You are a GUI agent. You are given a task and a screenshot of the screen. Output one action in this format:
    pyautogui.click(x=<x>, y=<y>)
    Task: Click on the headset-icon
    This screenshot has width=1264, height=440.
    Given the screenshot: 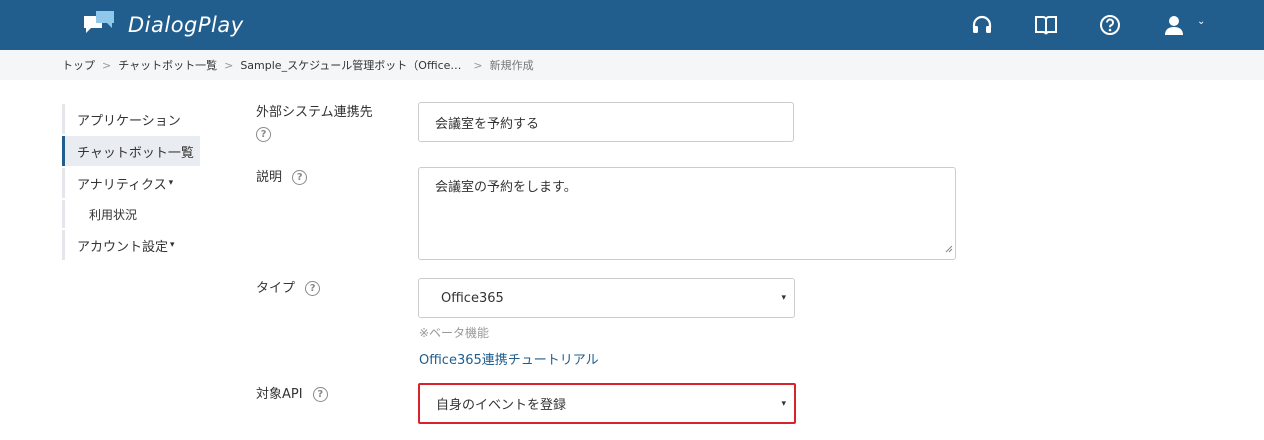 What is the action you would take?
    pyautogui.click(x=982, y=25)
    